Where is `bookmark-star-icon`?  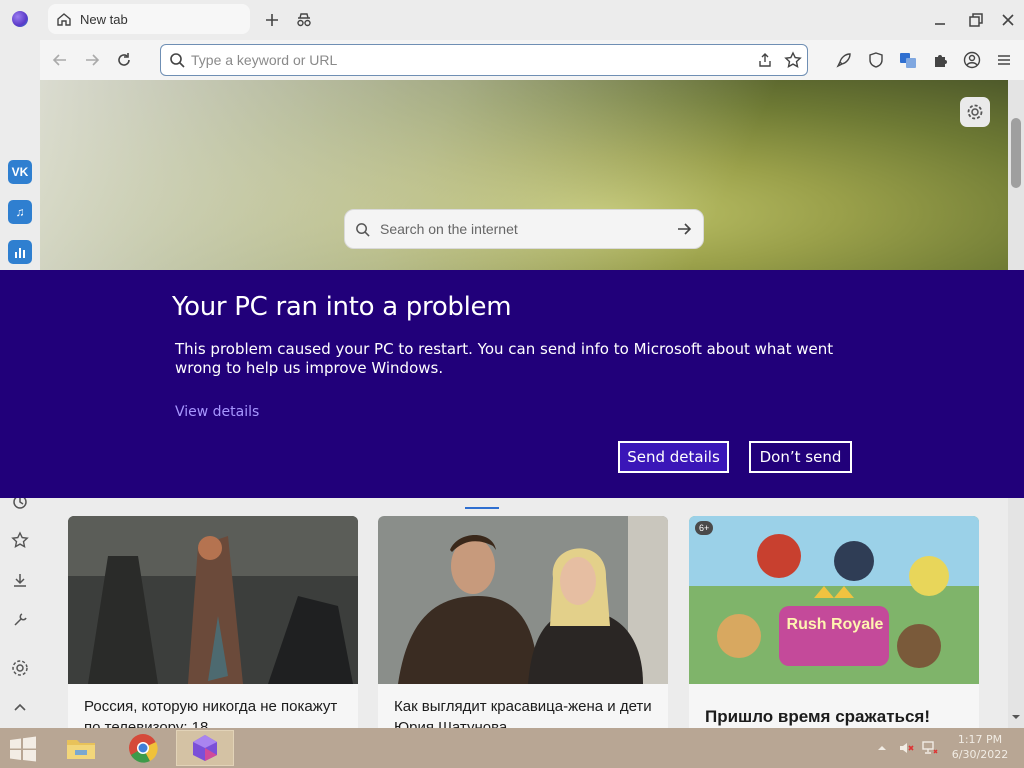 bookmark-star-icon is located at coordinates (793, 60).